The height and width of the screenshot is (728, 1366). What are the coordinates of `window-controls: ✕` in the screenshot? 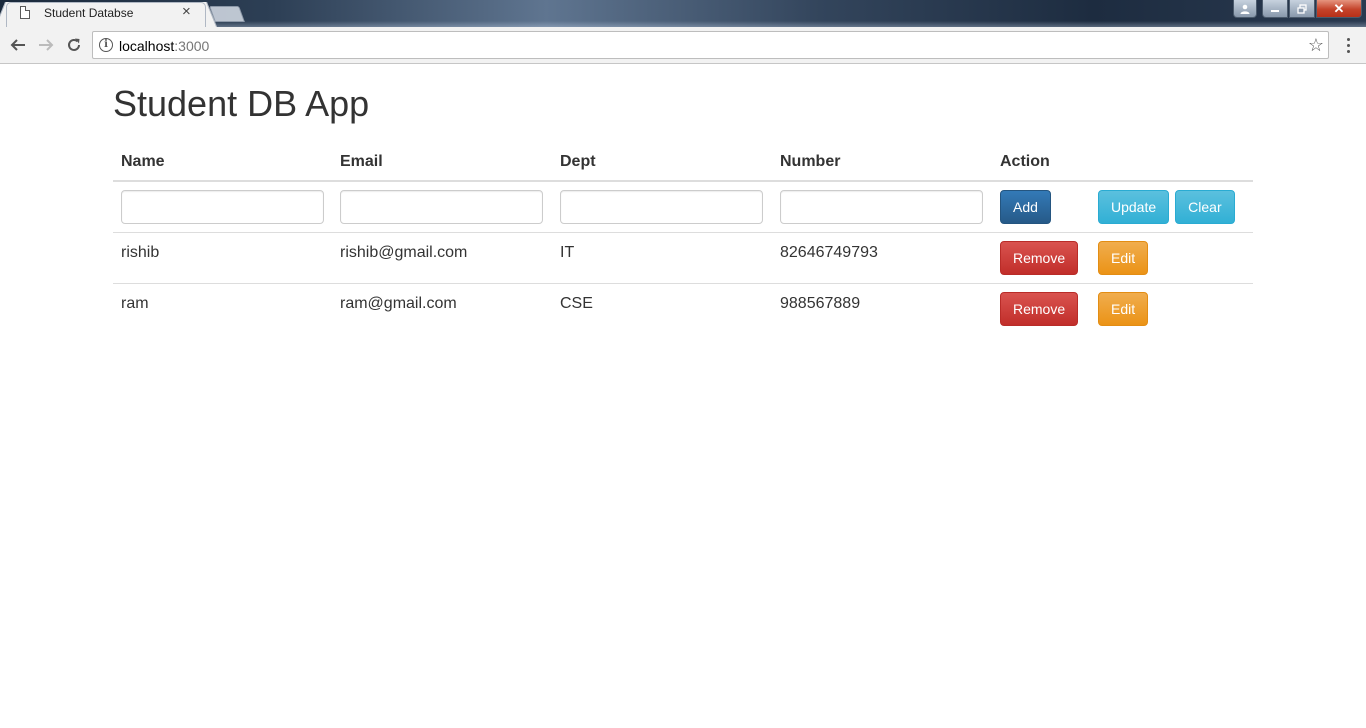 It's located at (1297, 9).